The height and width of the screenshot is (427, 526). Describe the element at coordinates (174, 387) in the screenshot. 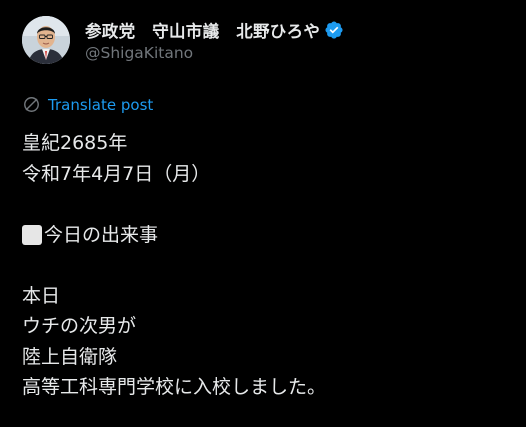

I see `post-line-school: 高等工科専門学校に入校しました。` at that location.